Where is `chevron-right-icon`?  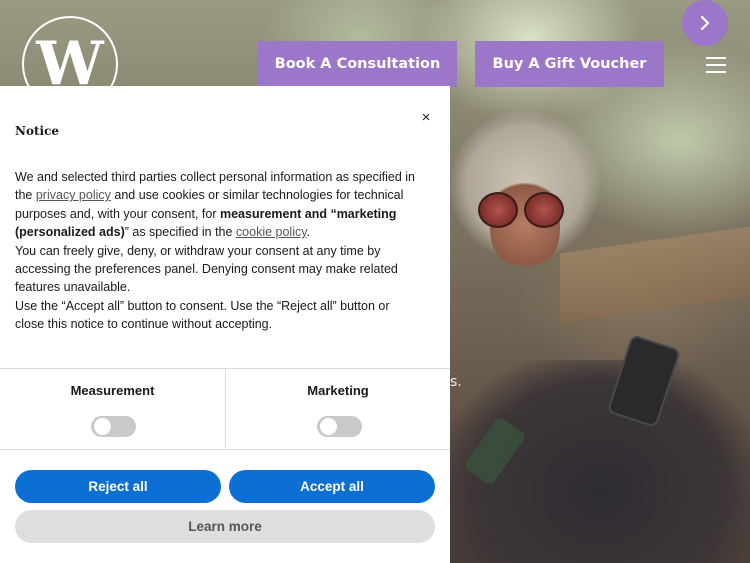 chevron-right-icon is located at coordinates (705, 23).